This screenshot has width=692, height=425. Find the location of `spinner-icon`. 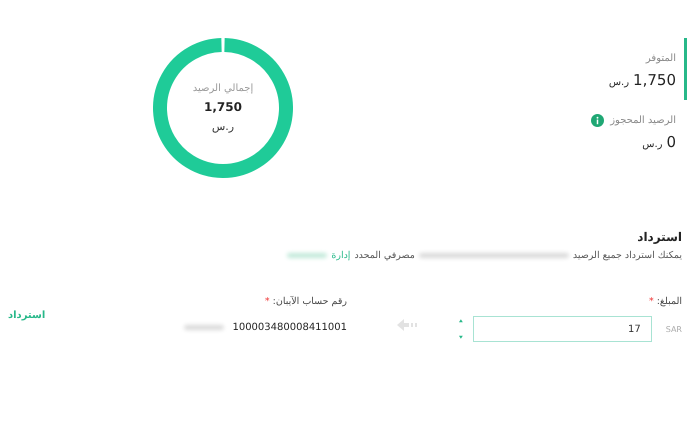

spinner-icon is located at coordinates (461, 329).